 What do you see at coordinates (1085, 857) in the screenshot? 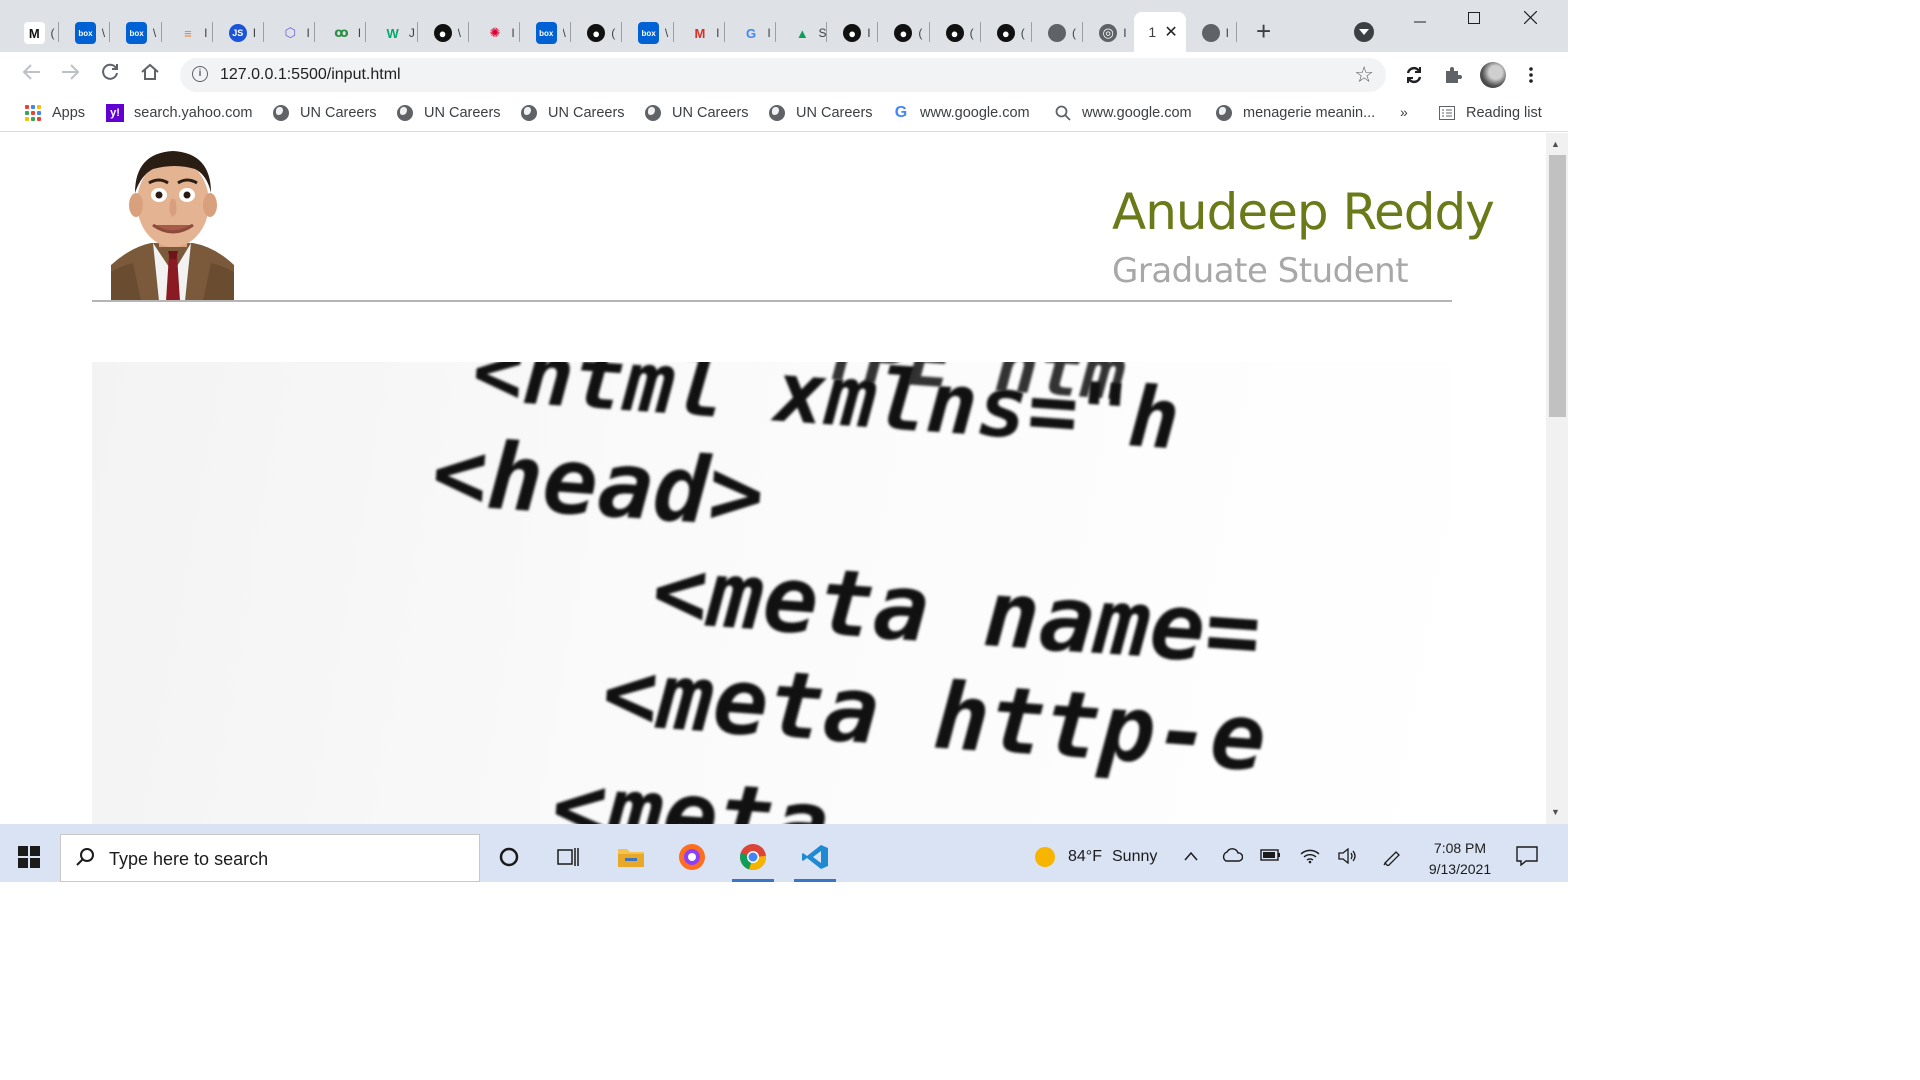
I see `weather-temperature: 84°F` at bounding box center [1085, 857].